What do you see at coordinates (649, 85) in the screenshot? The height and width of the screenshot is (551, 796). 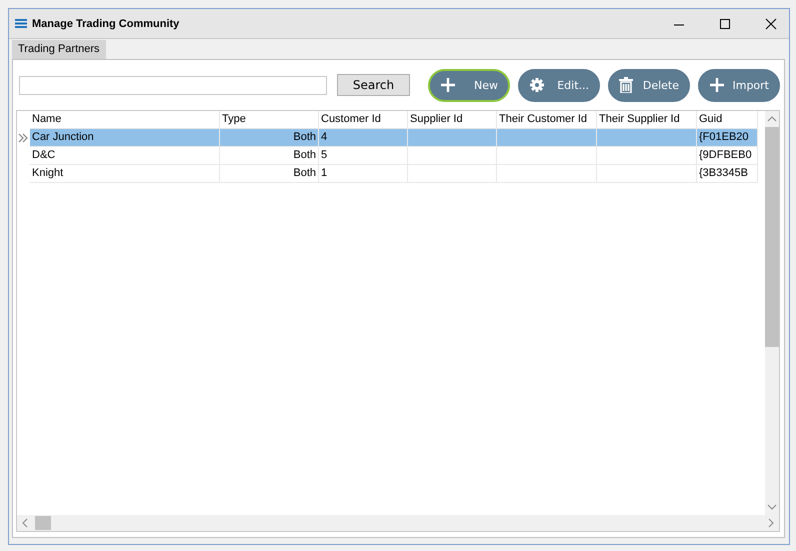 I see `delete-button: Delete` at bounding box center [649, 85].